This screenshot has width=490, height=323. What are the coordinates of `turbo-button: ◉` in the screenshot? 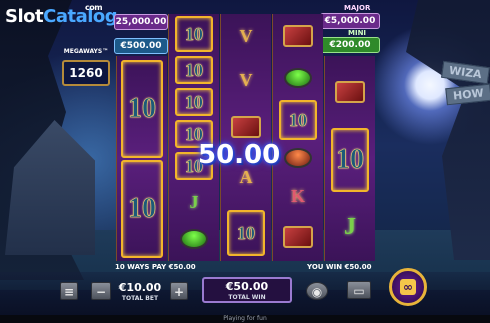 It's located at (317, 291).